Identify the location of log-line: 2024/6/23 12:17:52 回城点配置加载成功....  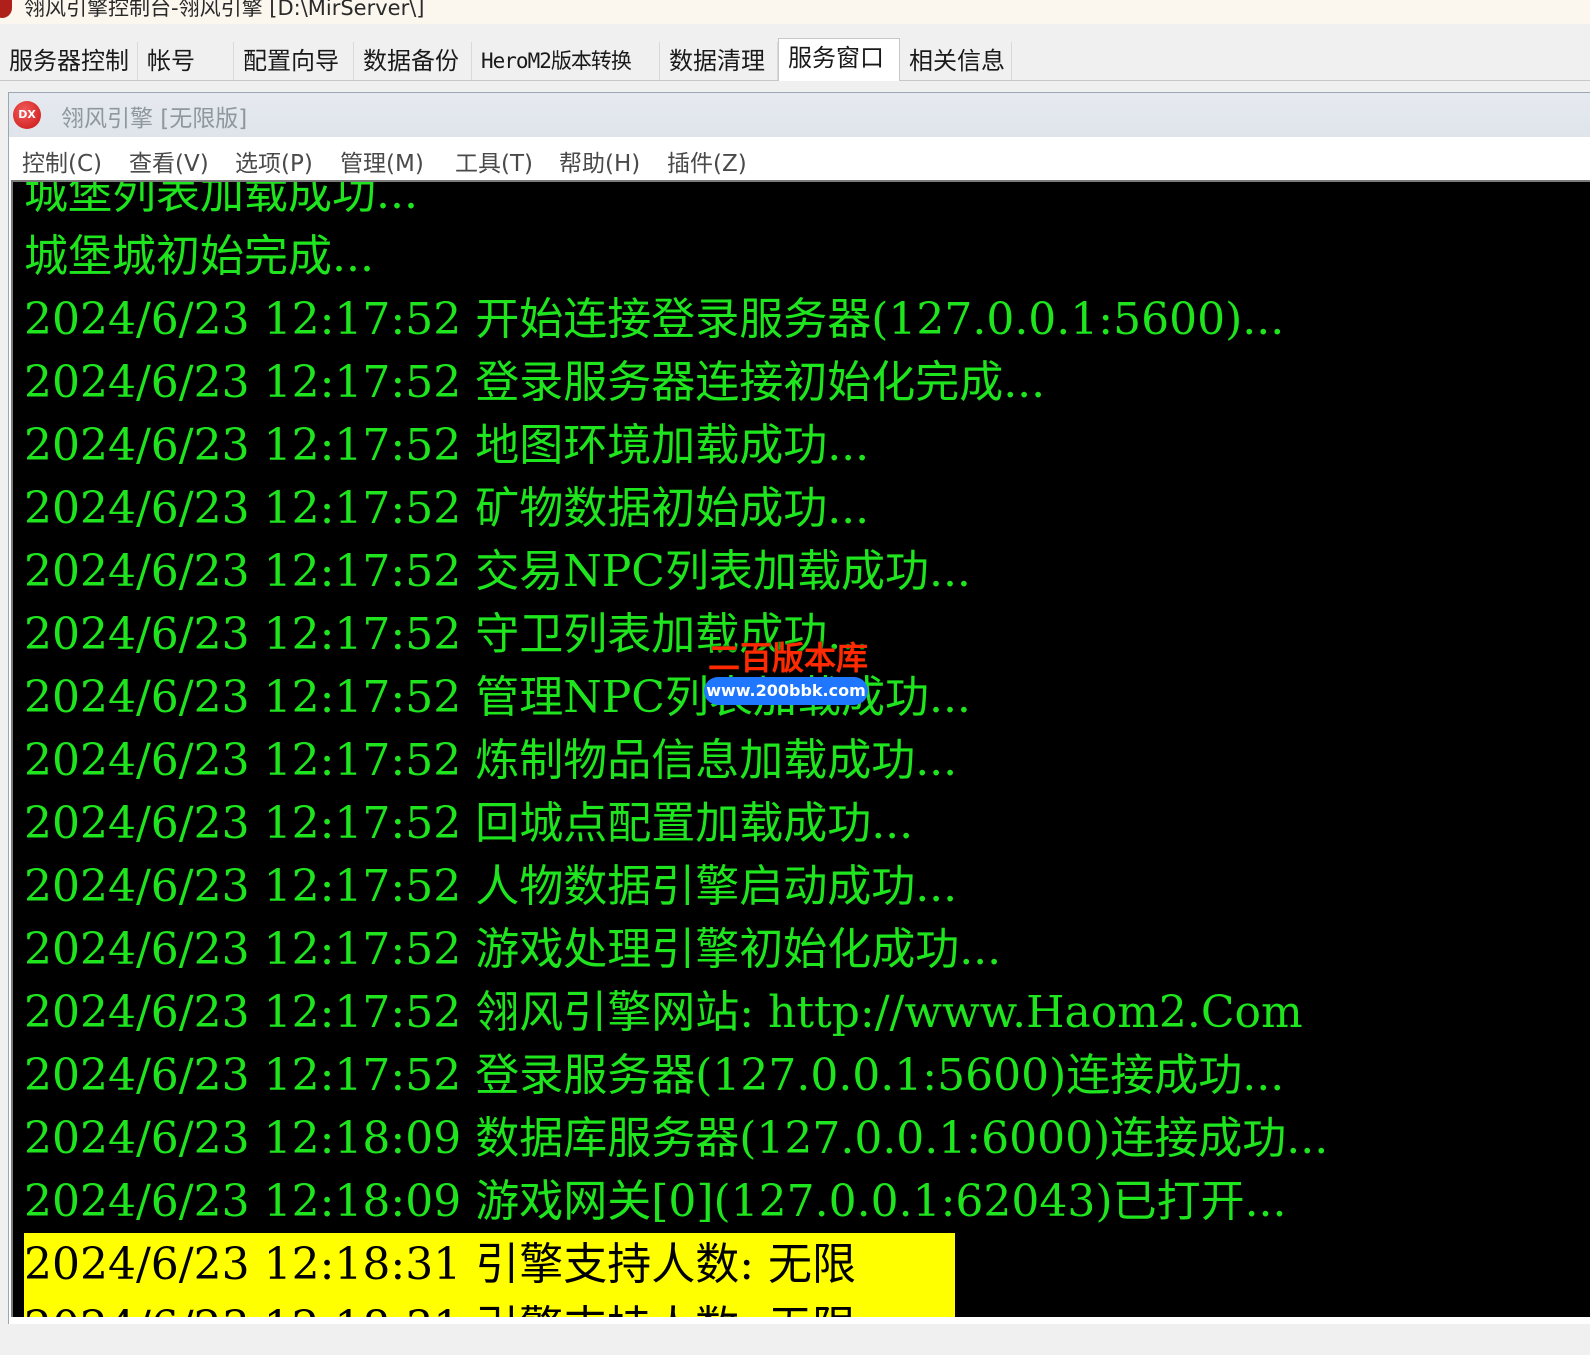
(469, 823).